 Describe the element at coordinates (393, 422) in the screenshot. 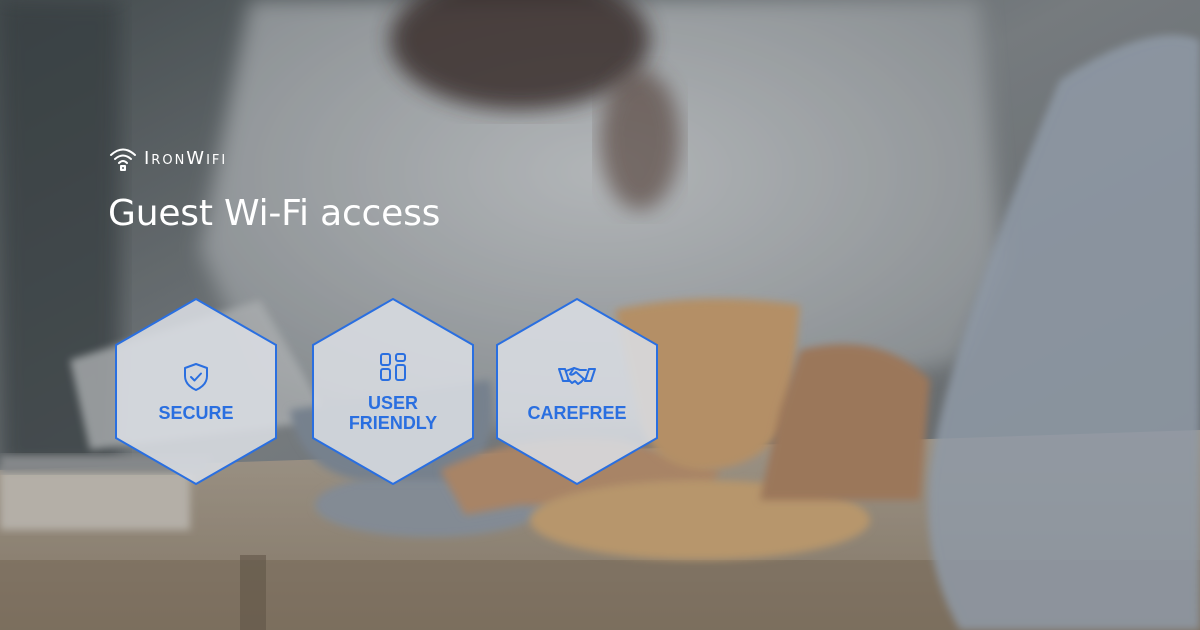

I see `feature-label-line: FRIENDLY` at that location.